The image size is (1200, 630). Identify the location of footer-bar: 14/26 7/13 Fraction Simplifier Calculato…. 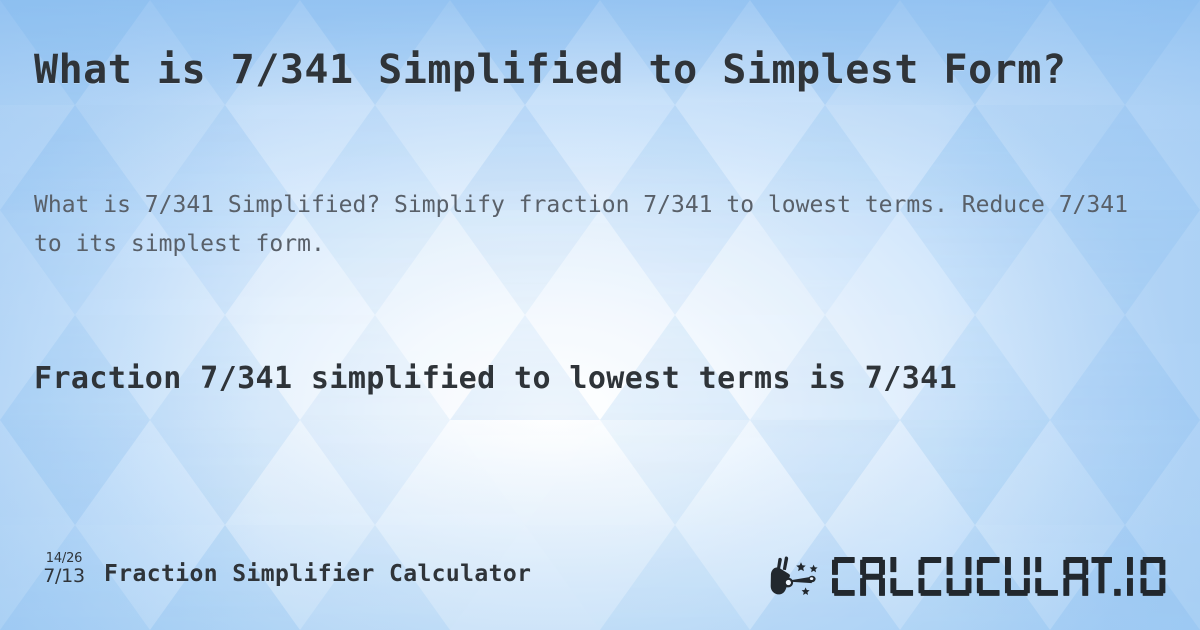
(600, 579).